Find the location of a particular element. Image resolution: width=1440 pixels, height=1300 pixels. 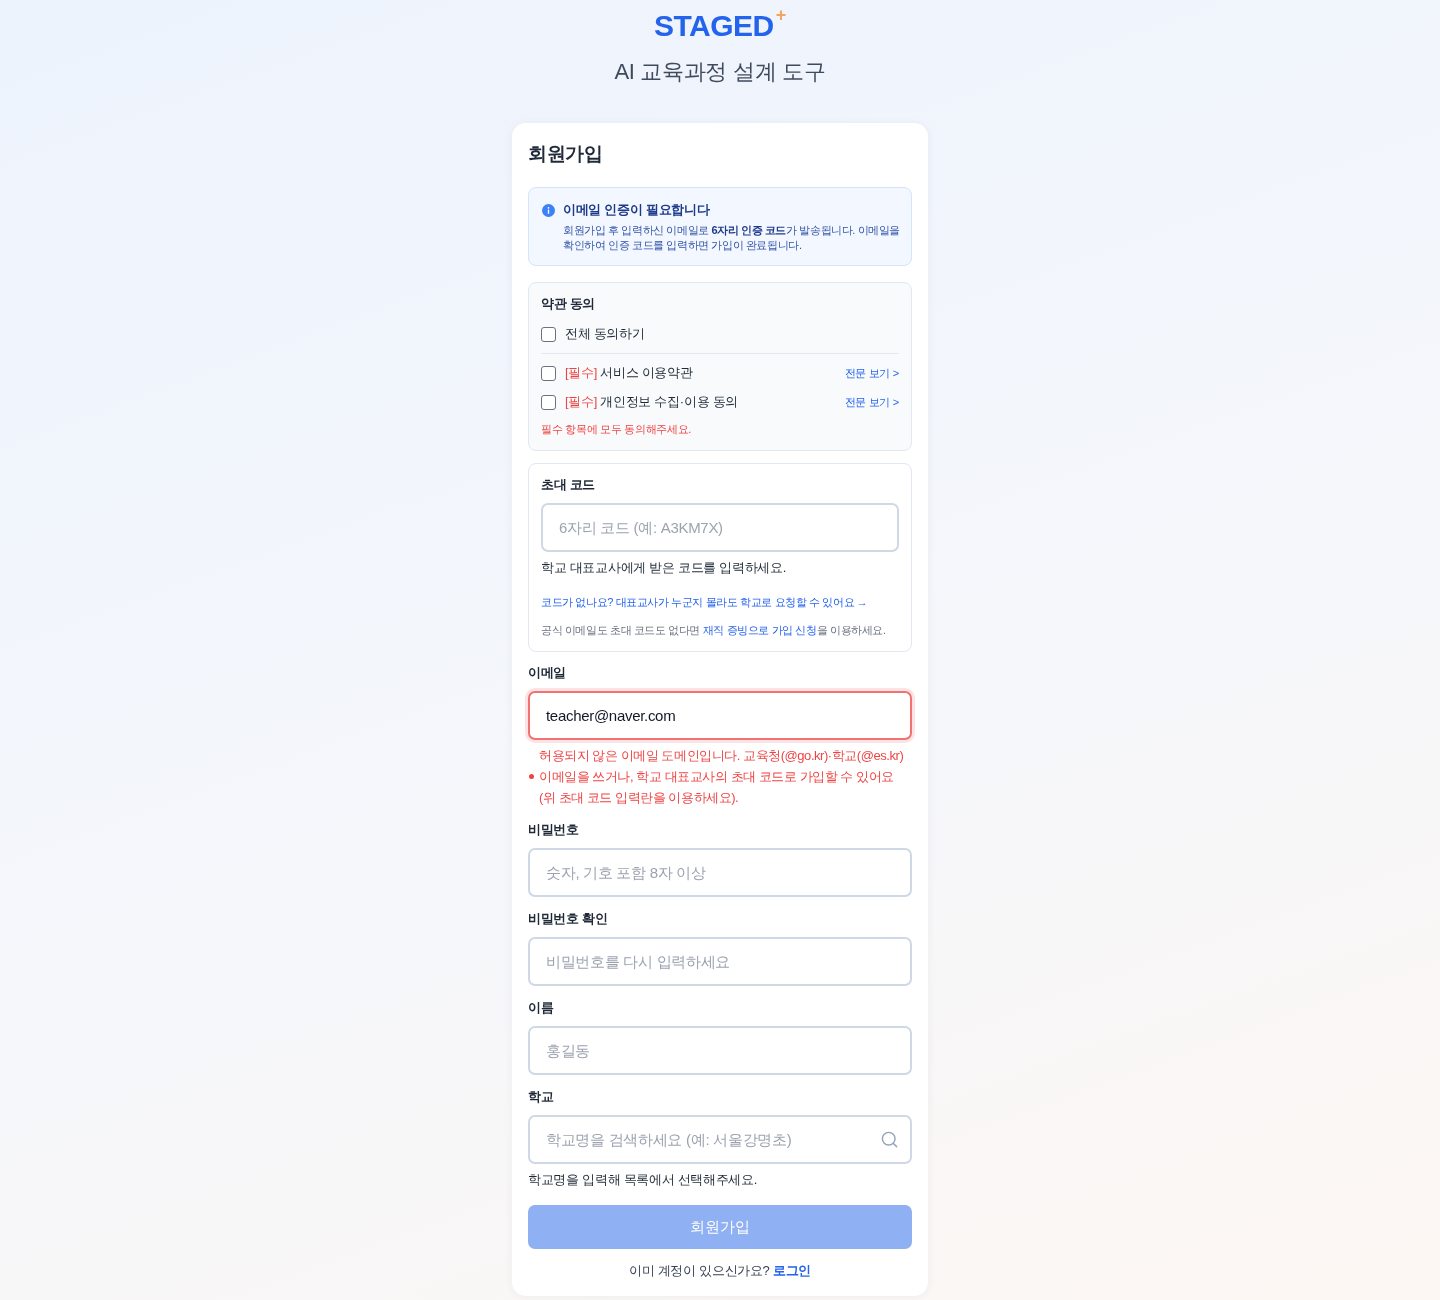

login-link: 로그인 is located at coordinates (791, 1270).